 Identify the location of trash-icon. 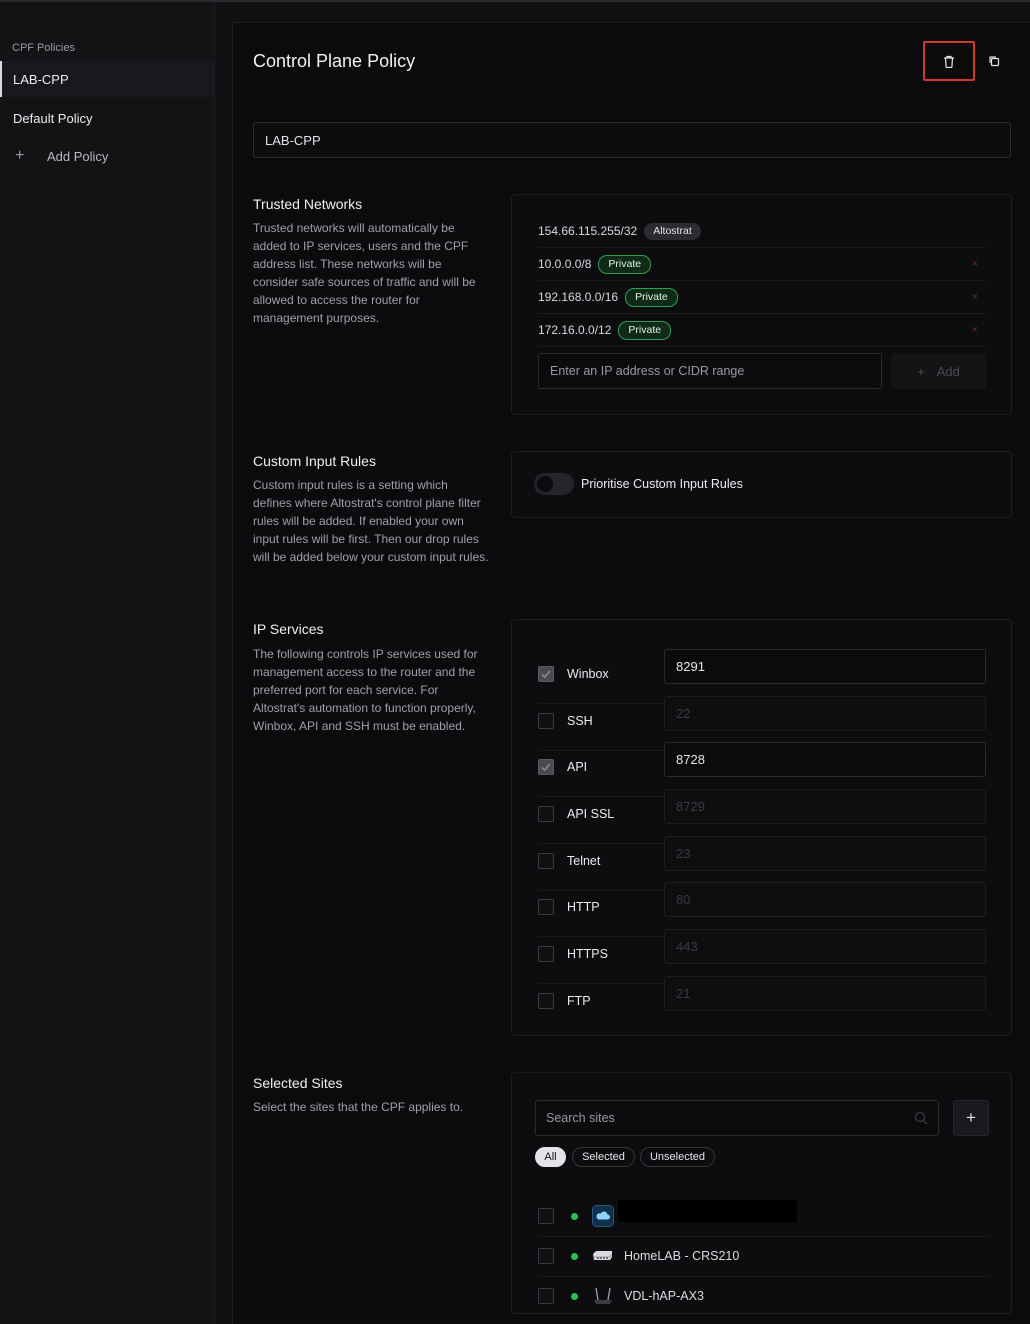
(949, 61).